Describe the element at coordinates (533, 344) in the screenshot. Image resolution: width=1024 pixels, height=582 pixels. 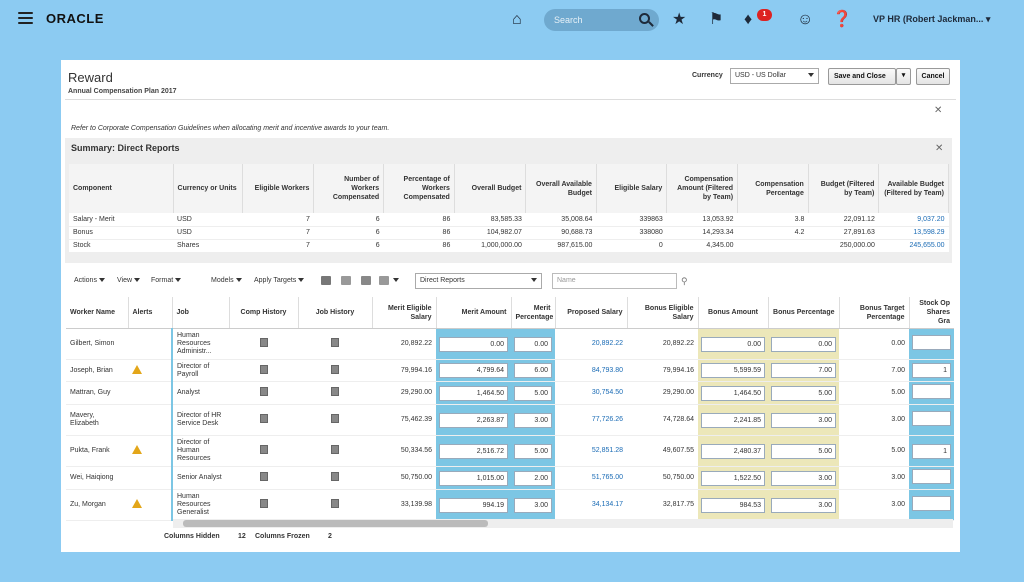
I see `merit-percentage-input: 0.00` at that location.